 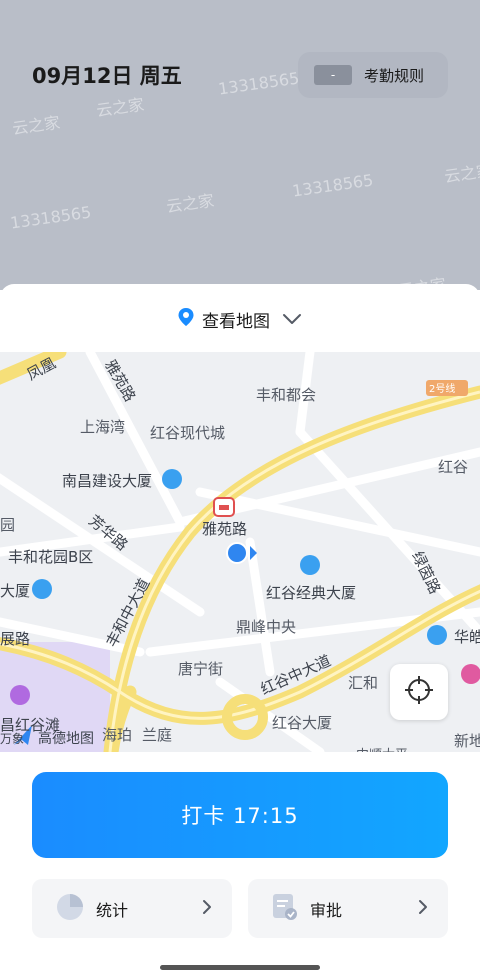 I want to click on chevron-down-icon, so click(x=292, y=319).